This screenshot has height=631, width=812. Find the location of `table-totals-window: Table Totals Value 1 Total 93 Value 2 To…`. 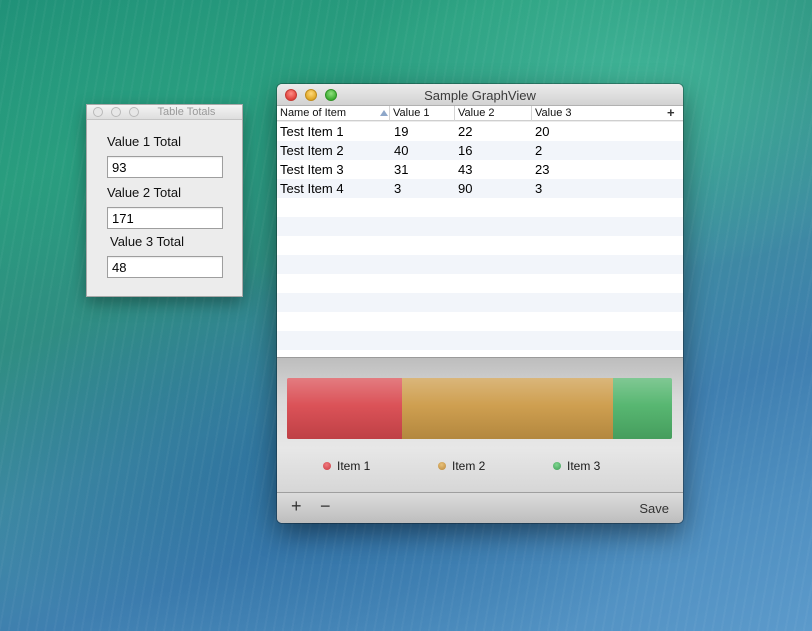

table-totals-window: Table Totals Value 1 Total 93 Value 2 To… is located at coordinates (164, 200).